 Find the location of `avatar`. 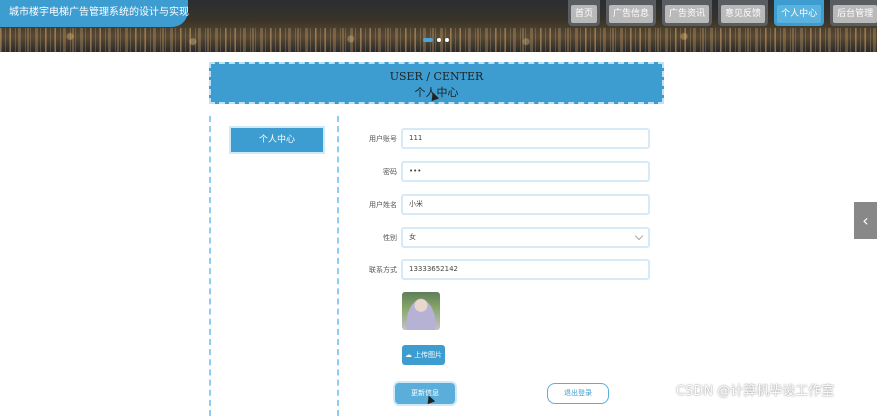

avatar is located at coordinates (421, 311).